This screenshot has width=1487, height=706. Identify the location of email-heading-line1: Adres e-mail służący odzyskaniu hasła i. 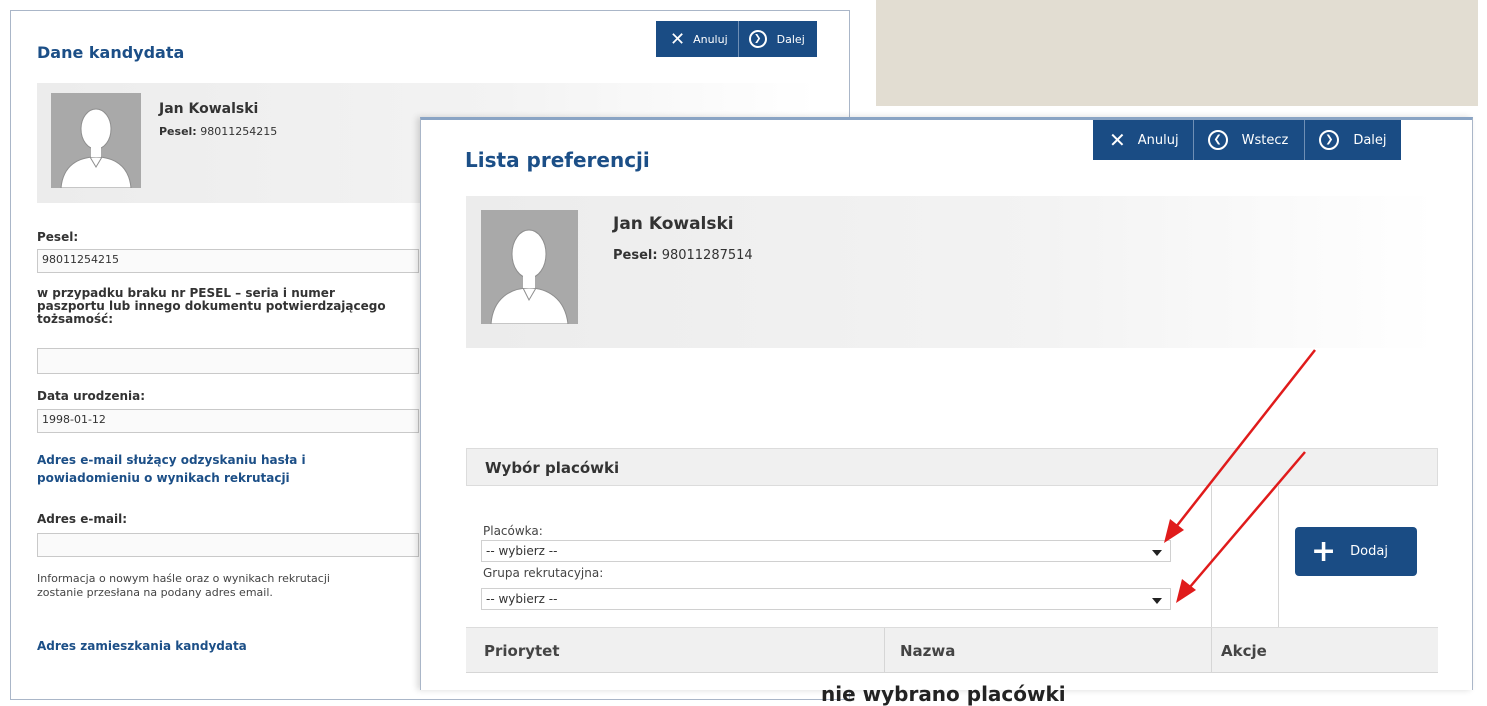
(171, 460).